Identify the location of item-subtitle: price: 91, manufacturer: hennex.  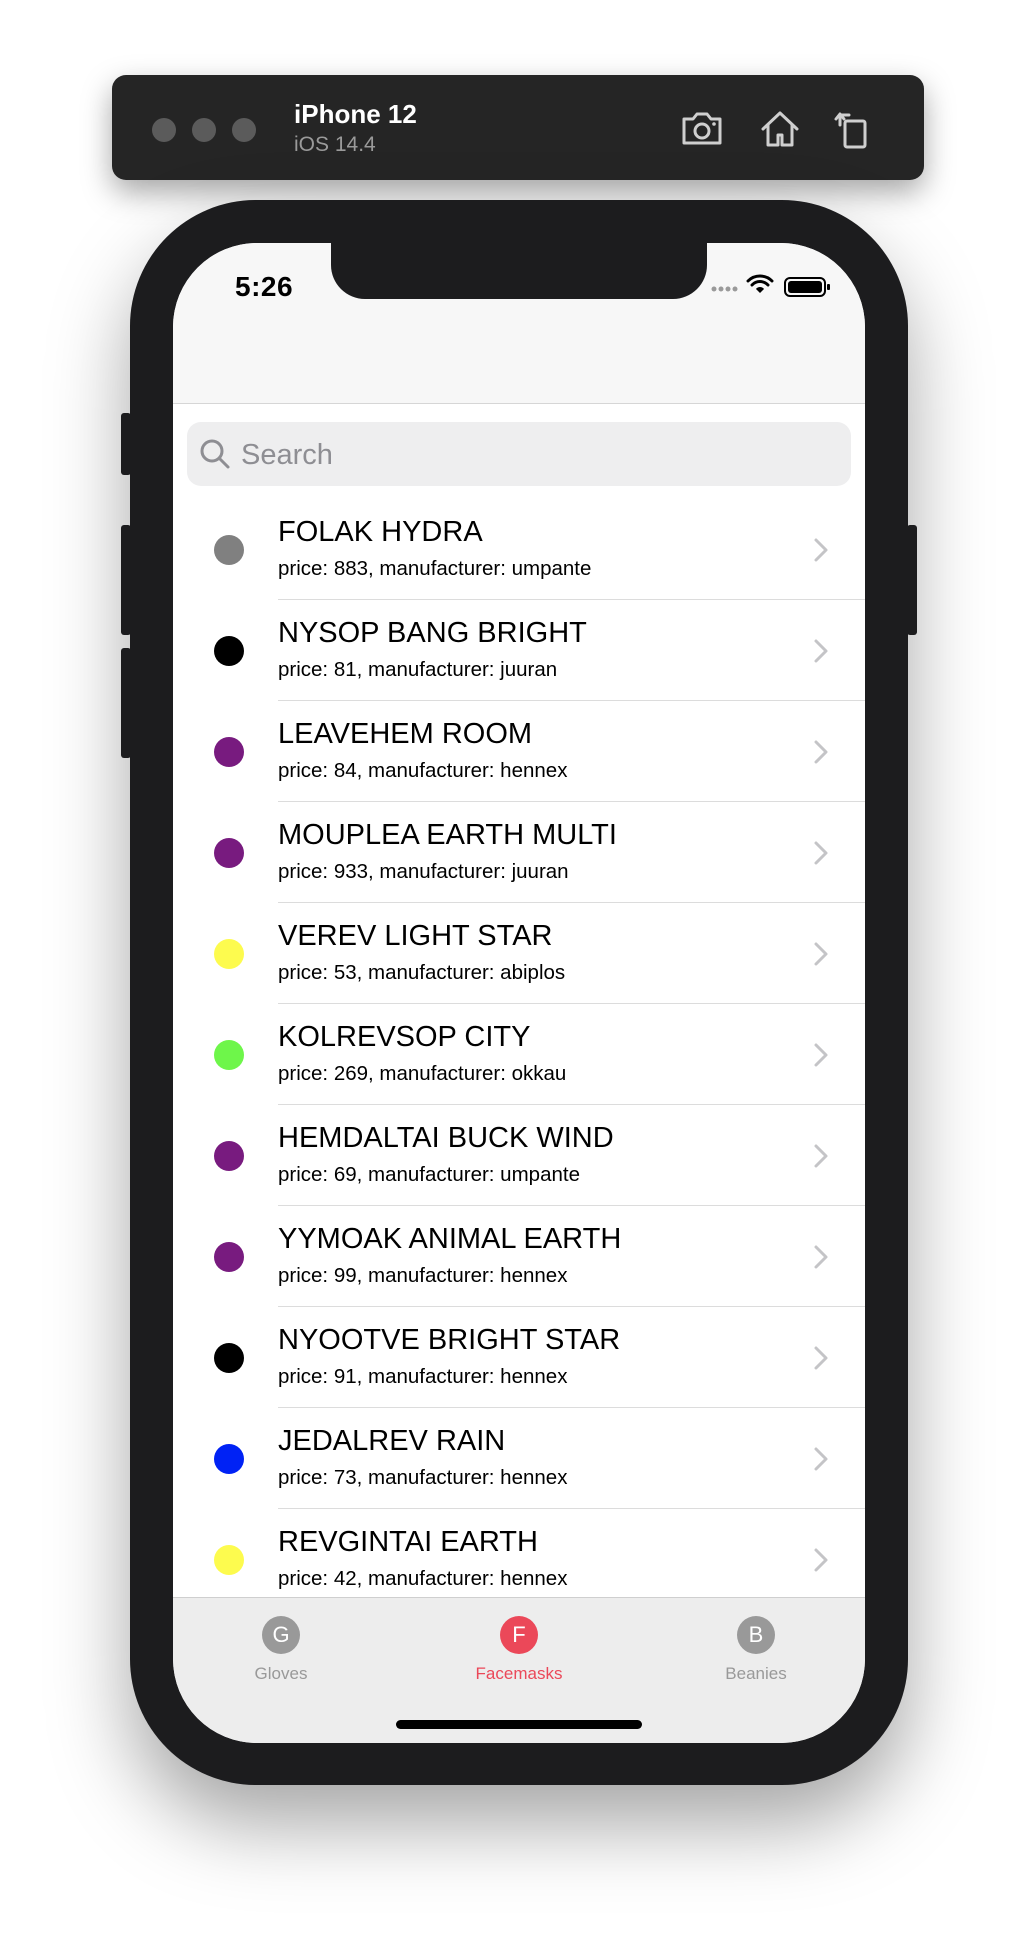
(423, 1376).